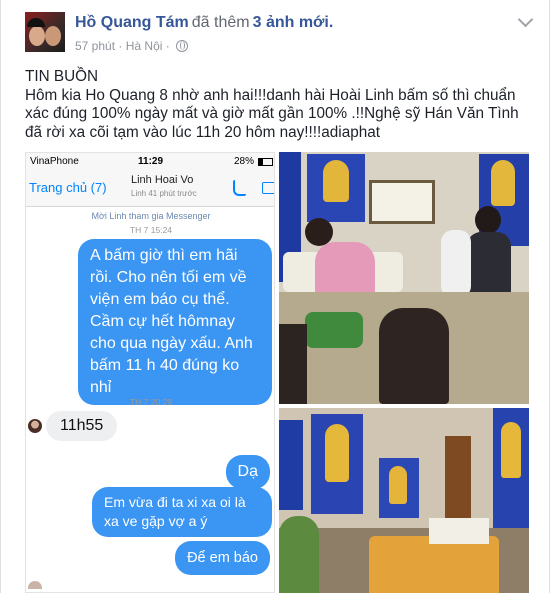  Describe the element at coordinates (151, 230) in the screenshot. I see `message-timestamp: TH 7 15:24` at that location.